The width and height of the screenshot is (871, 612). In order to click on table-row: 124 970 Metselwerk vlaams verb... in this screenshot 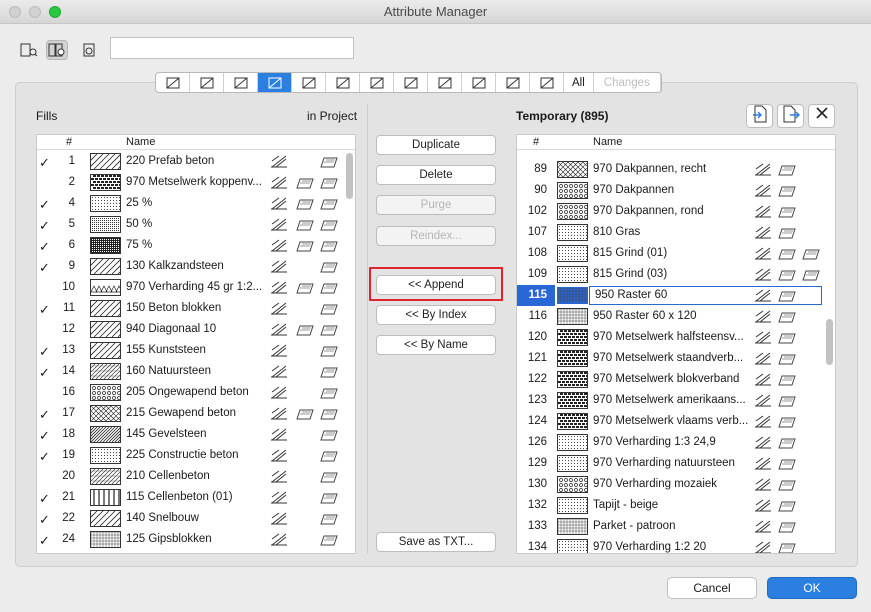, I will do `click(676, 421)`.